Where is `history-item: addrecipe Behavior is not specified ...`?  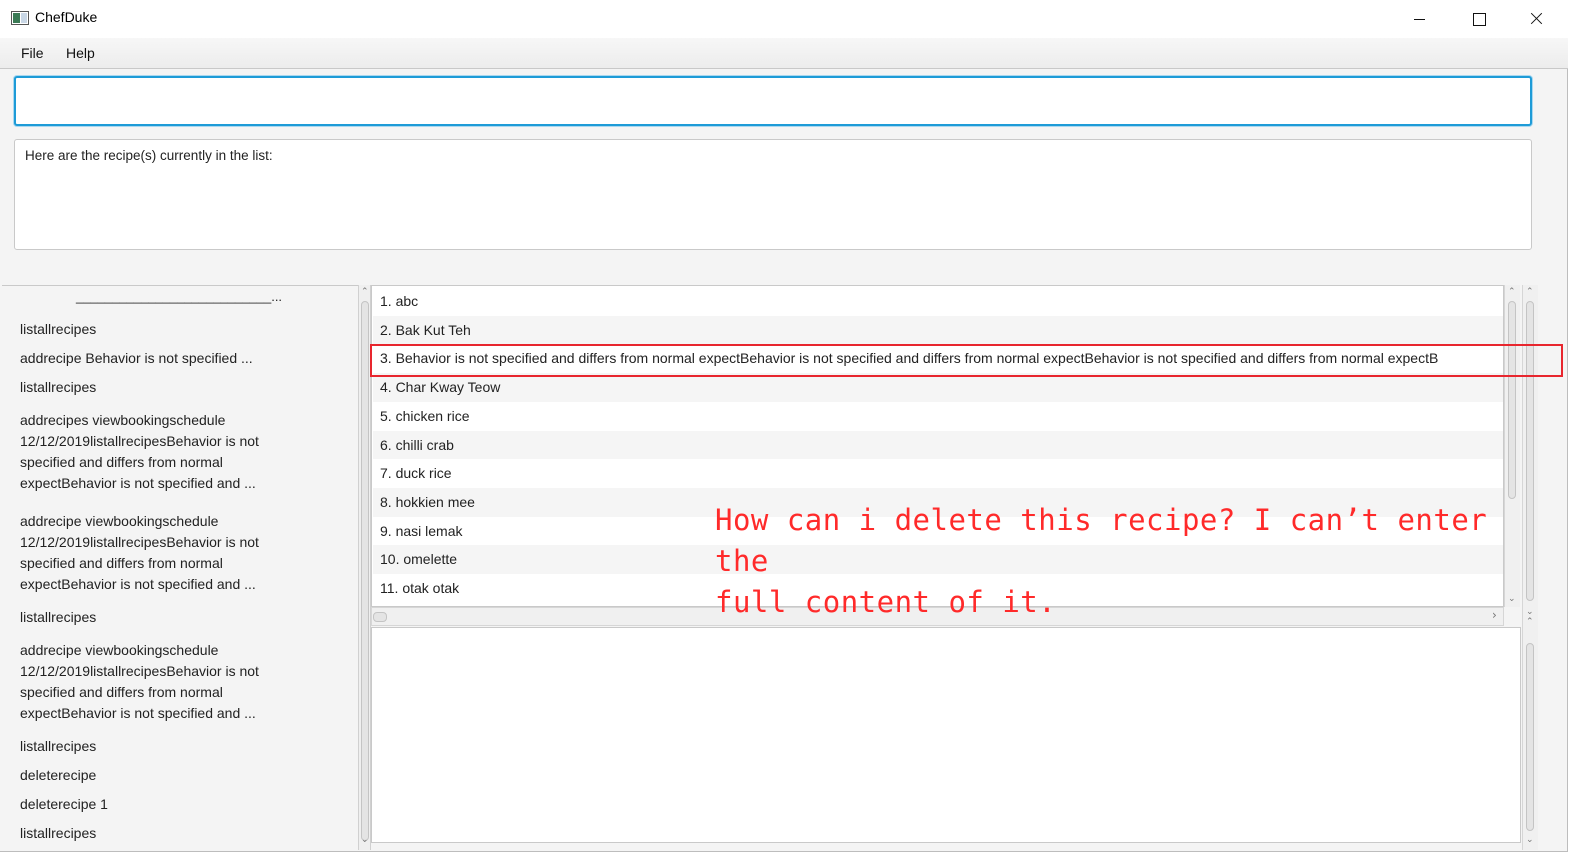 history-item: addrecipe Behavior is not specified ... is located at coordinates (150, 358).